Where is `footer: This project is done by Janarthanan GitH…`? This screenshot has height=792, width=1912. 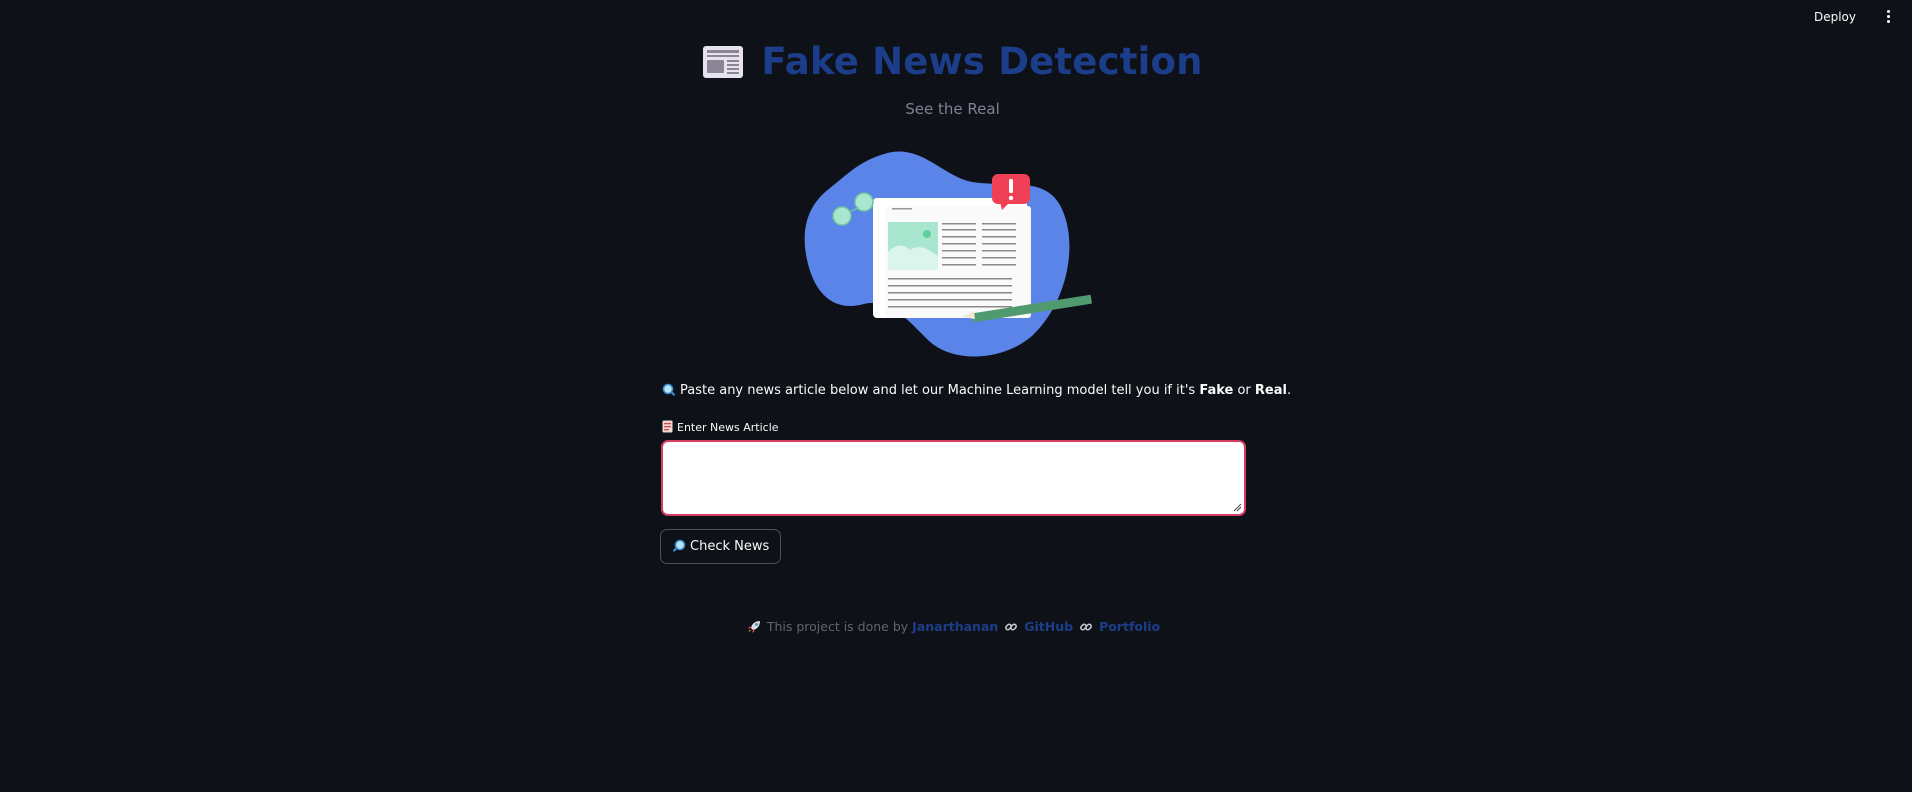 footer: This project is done by Janarthanan GitH… is located at coordinates (952, 626).